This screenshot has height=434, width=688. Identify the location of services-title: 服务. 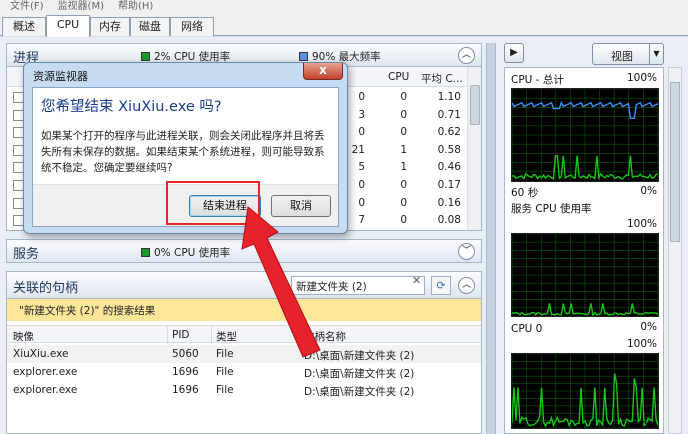
(26, 254).